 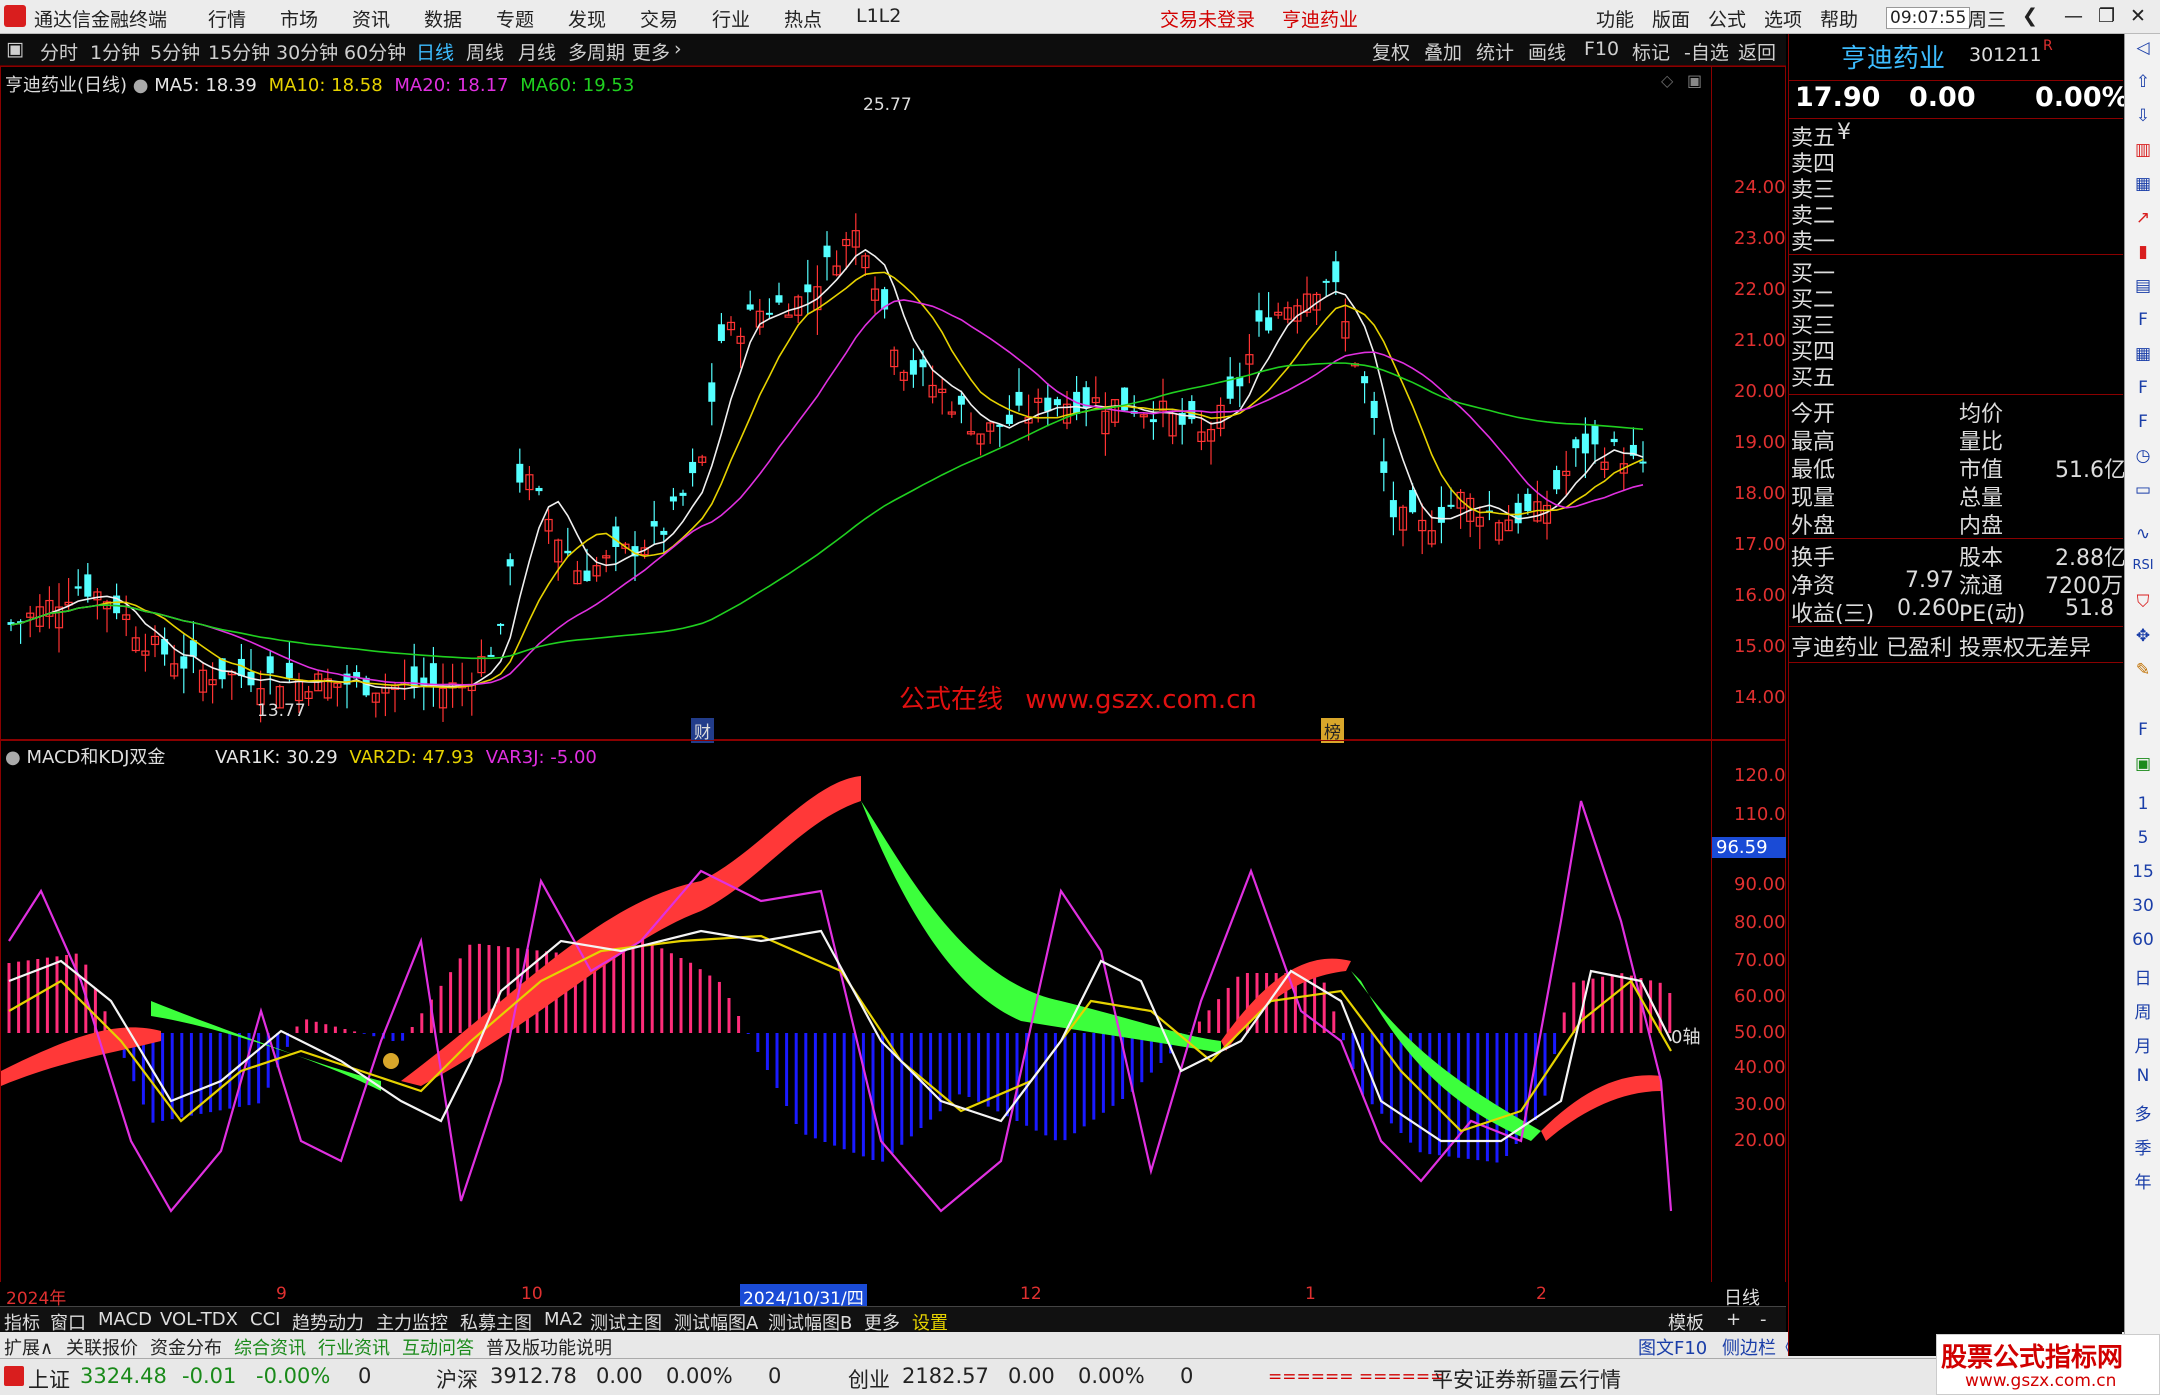 I want to click on chevron-right-icon: ›, so click(x=678, y=49).